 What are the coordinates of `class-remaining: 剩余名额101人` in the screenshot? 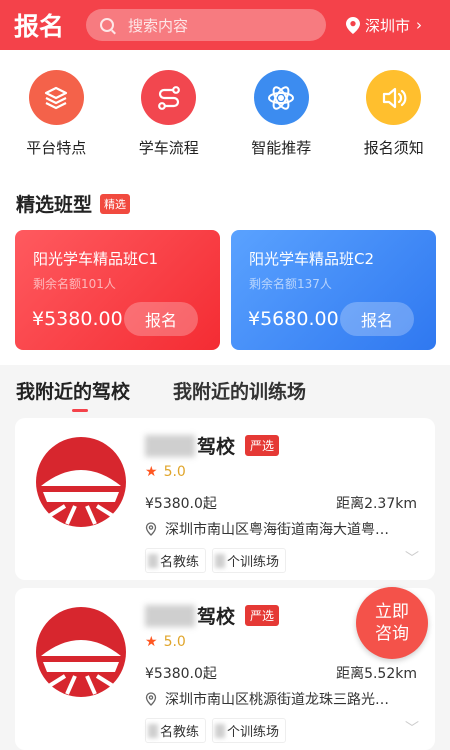 It's located at (74, 284).